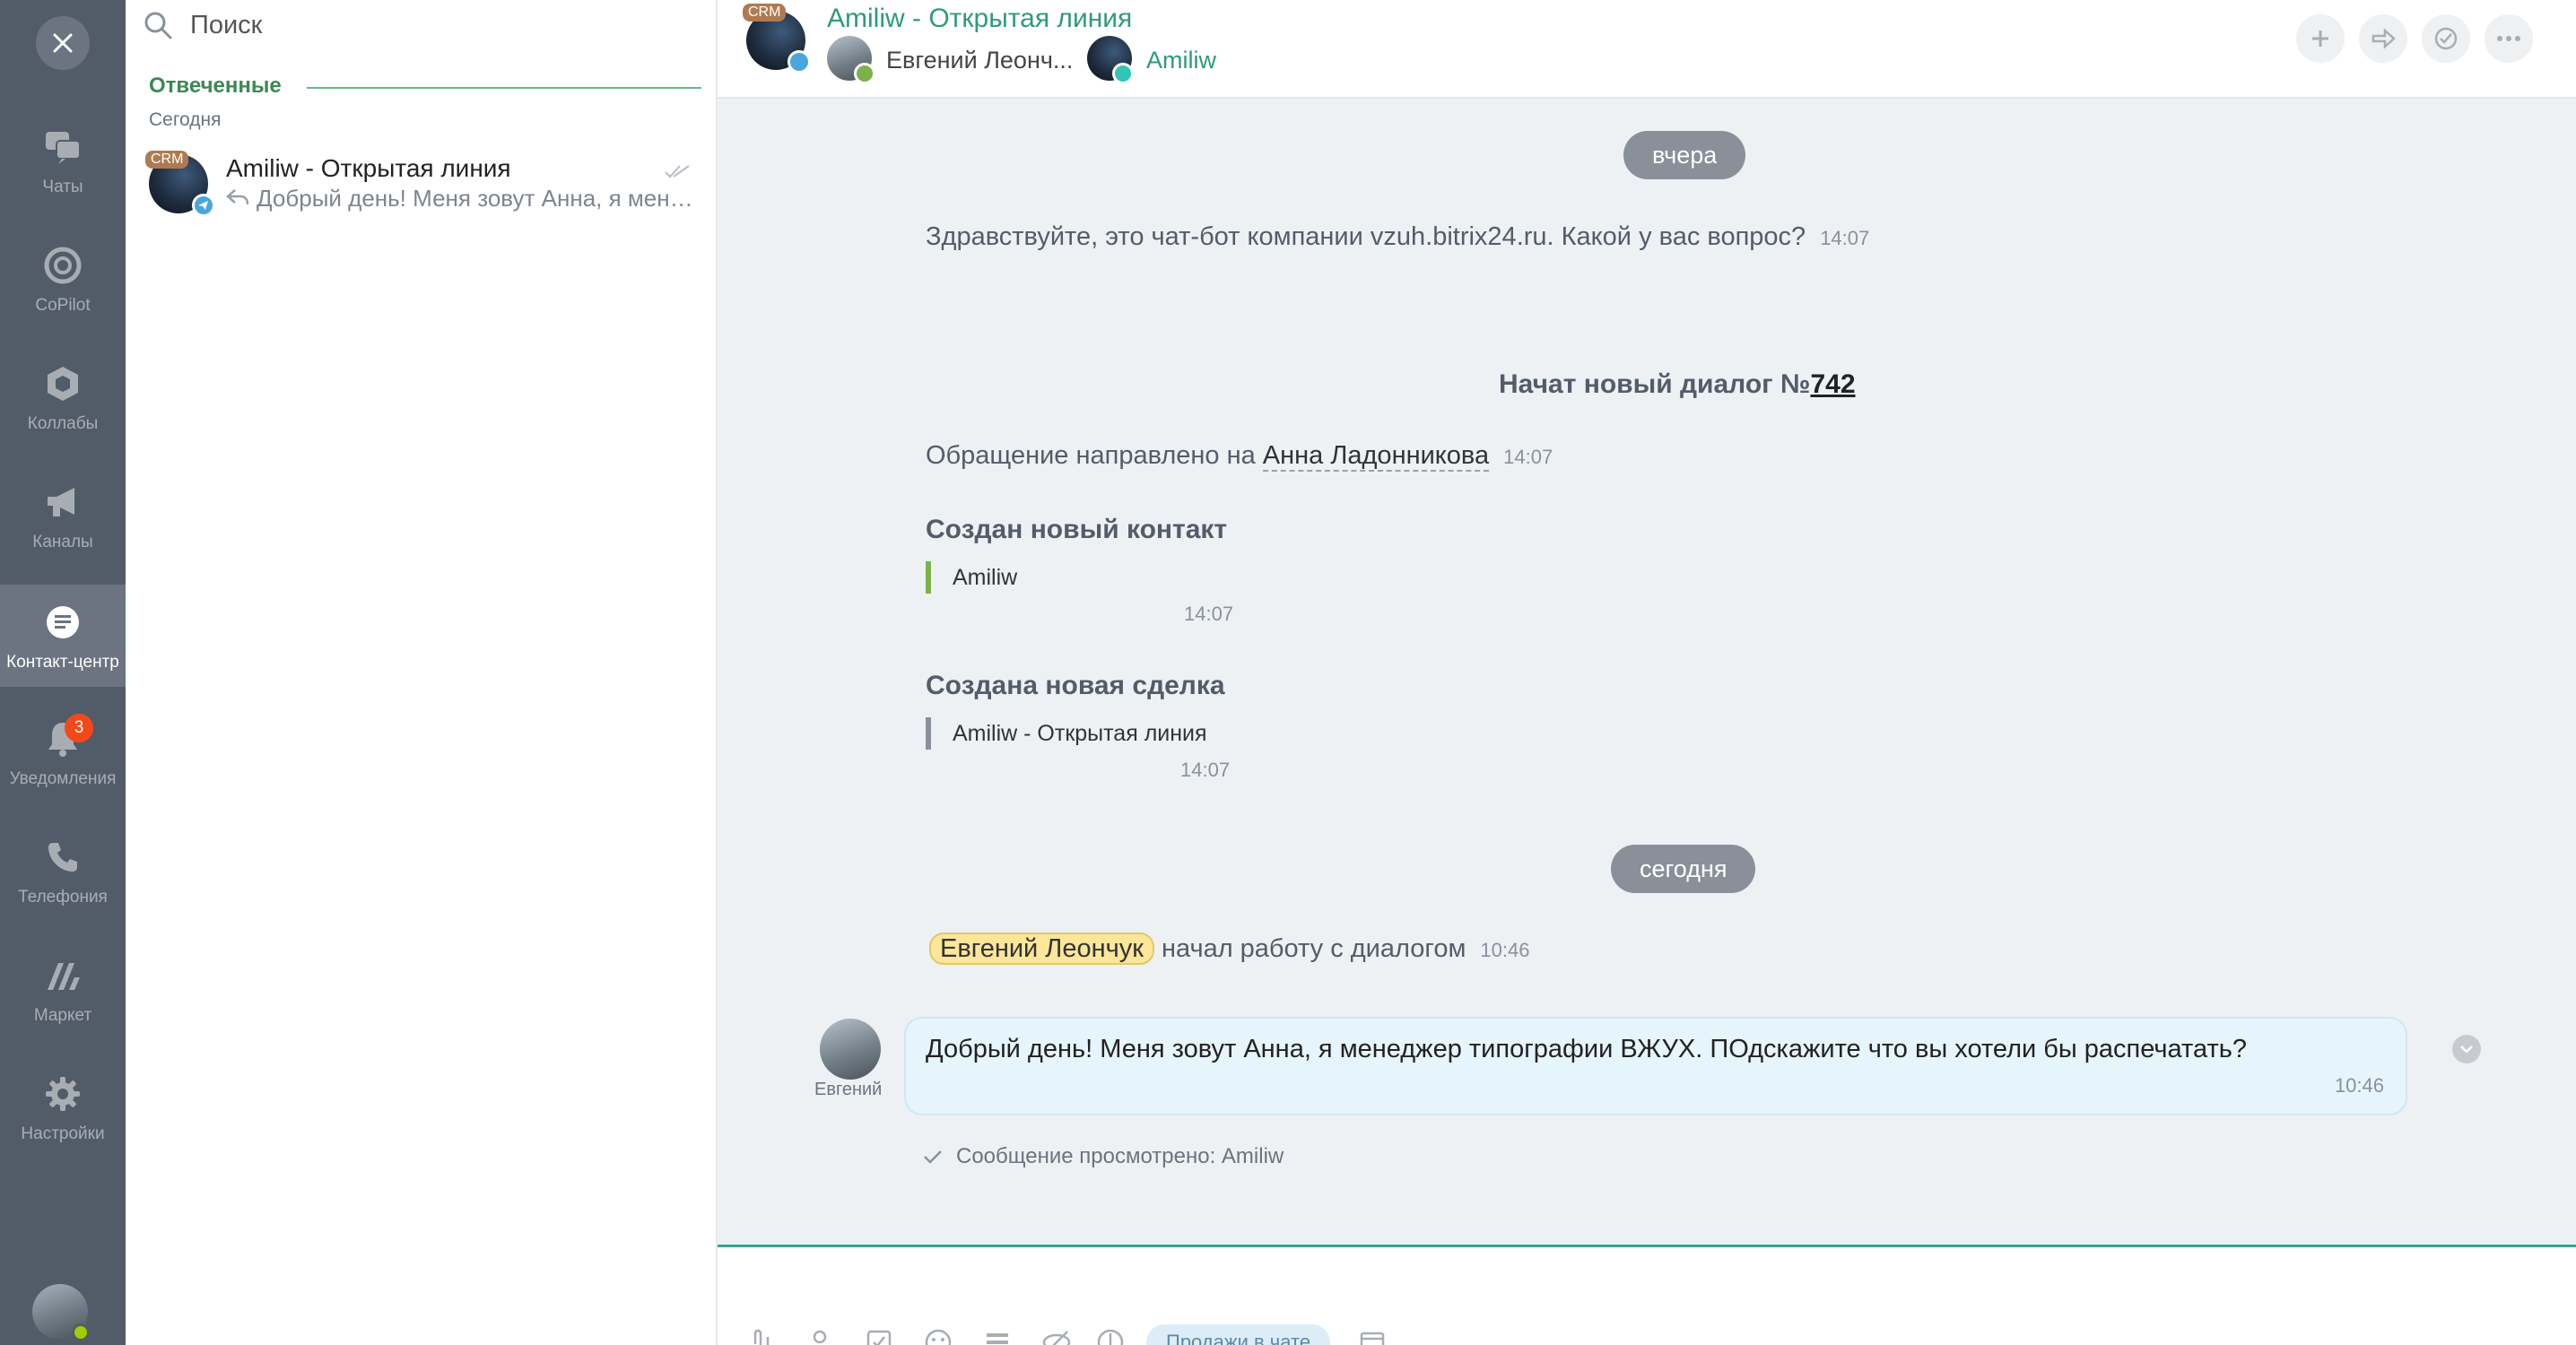  What do you see at coordinates (938, 1335) in the screenshot?
I see `smile-icon` at bounding box center [938, 1335].